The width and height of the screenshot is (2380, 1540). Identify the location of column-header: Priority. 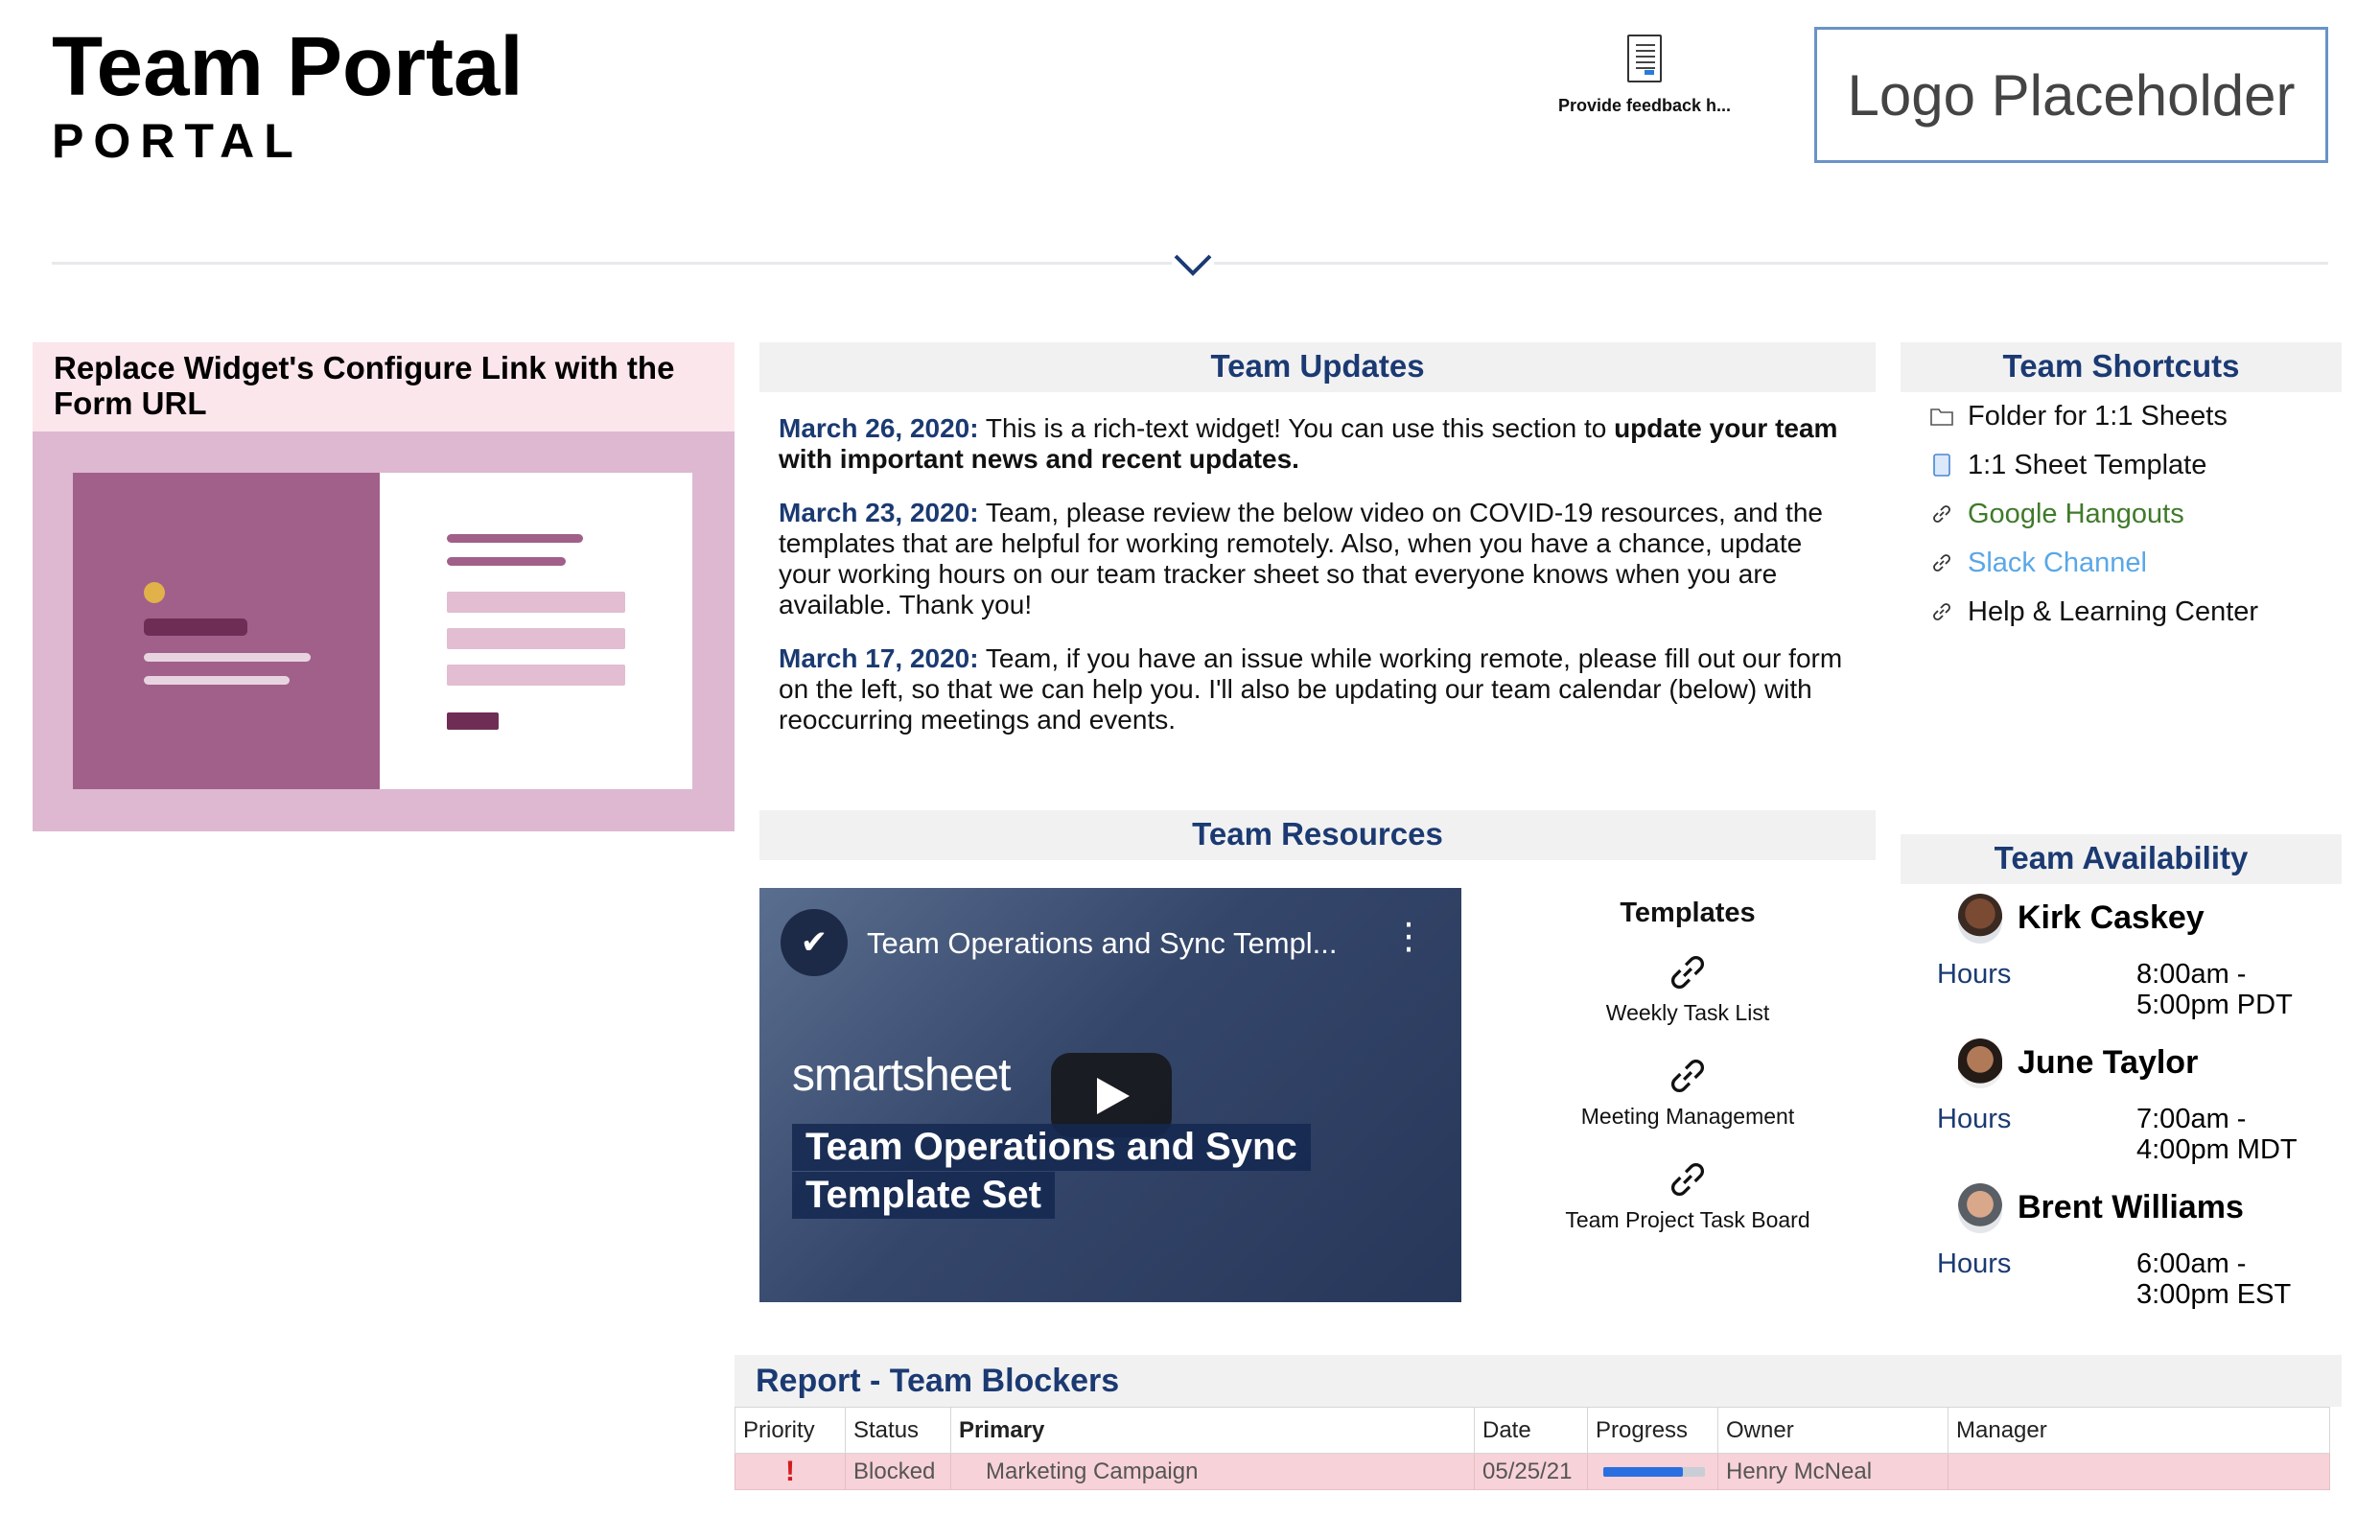
(790, 1430).